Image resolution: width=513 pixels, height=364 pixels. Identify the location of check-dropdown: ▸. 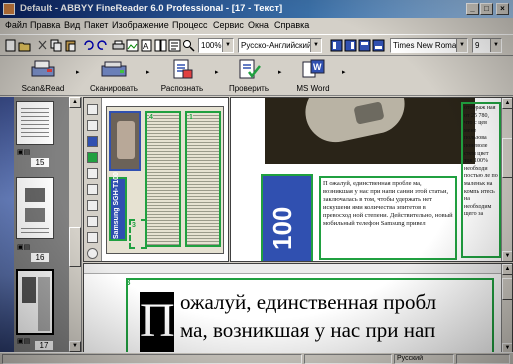
(280, 72).